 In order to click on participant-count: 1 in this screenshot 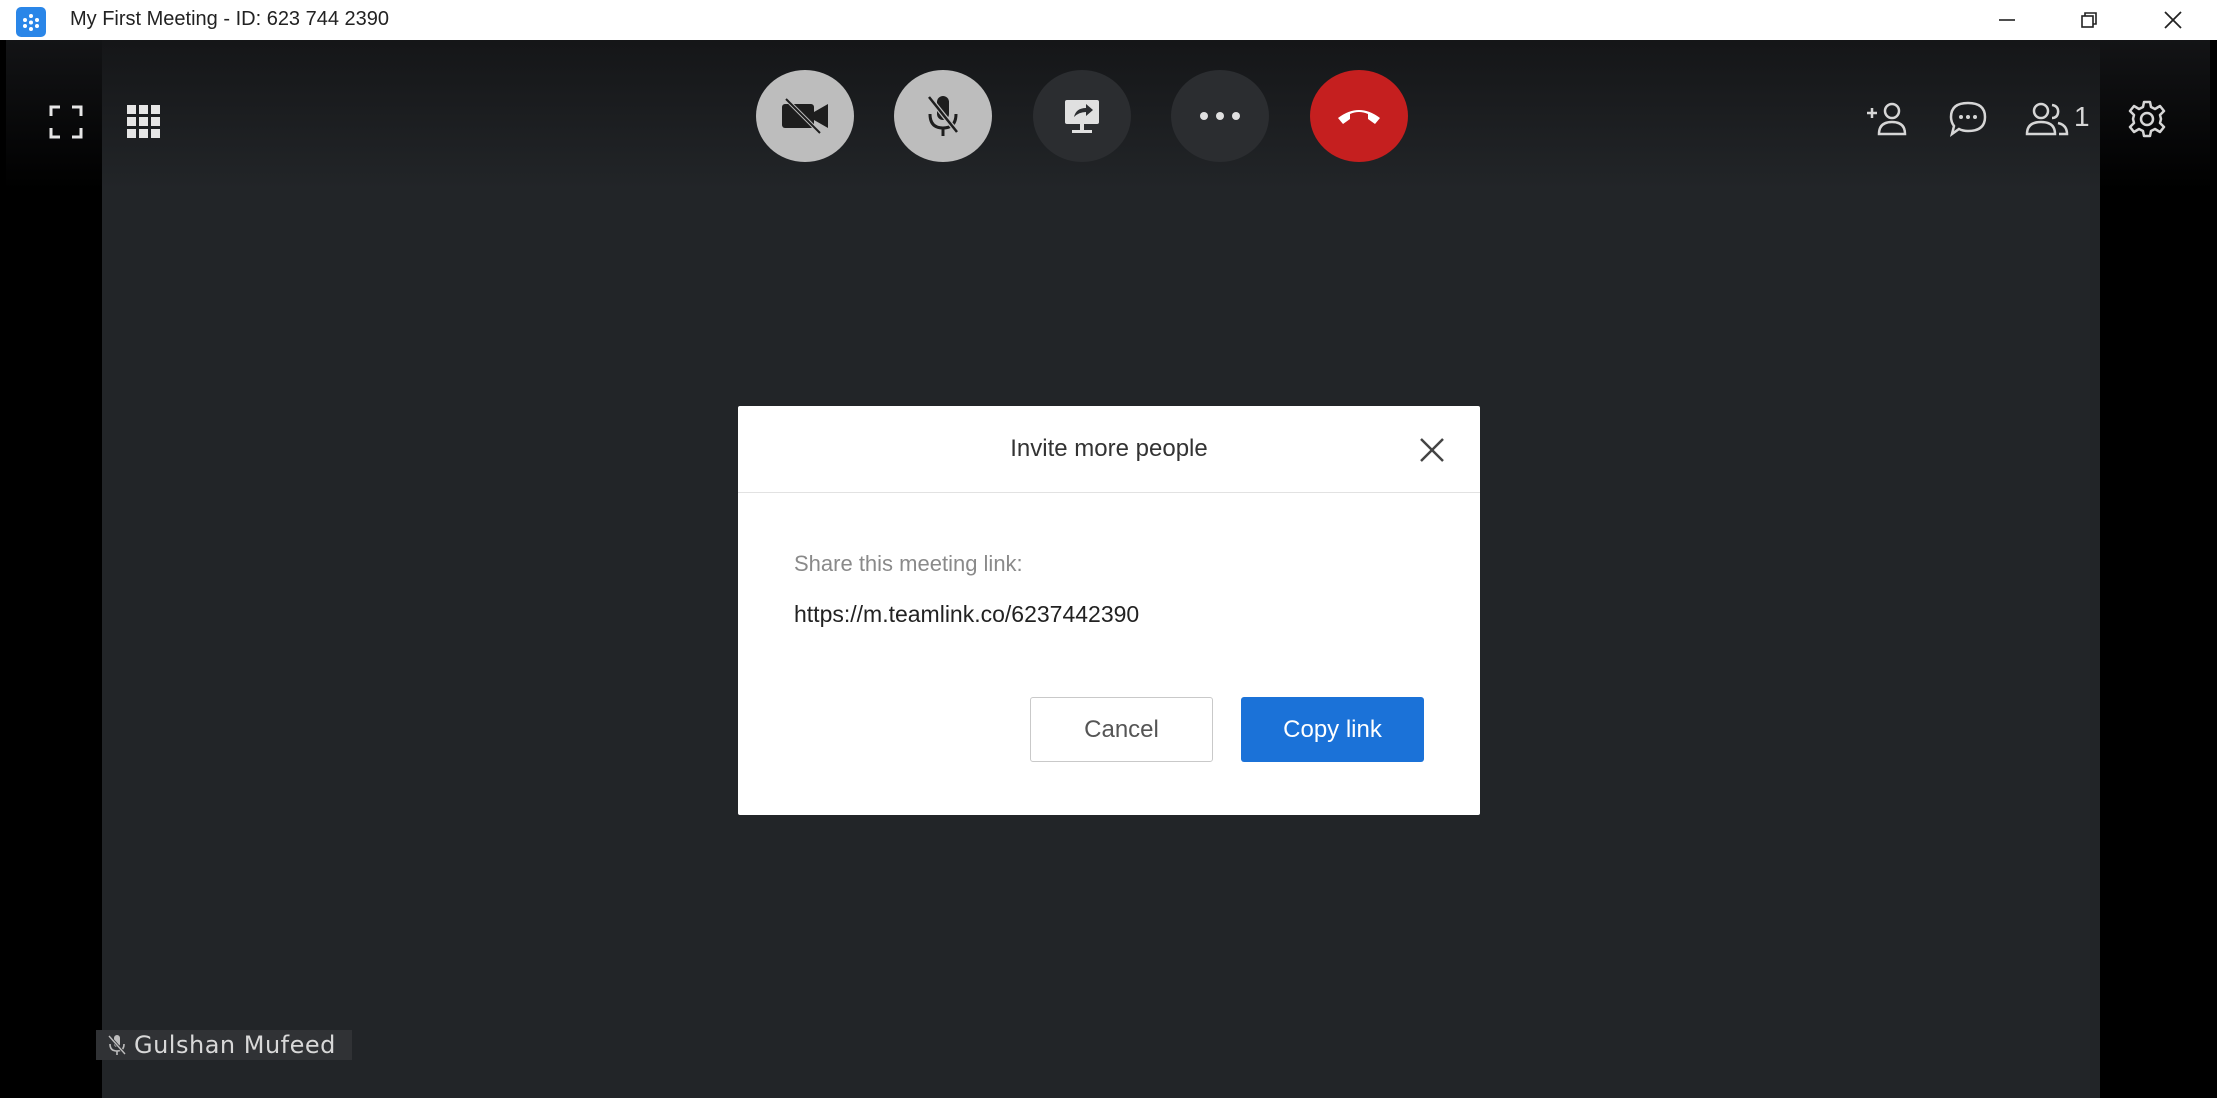, I will do `click(2082, 116)`.